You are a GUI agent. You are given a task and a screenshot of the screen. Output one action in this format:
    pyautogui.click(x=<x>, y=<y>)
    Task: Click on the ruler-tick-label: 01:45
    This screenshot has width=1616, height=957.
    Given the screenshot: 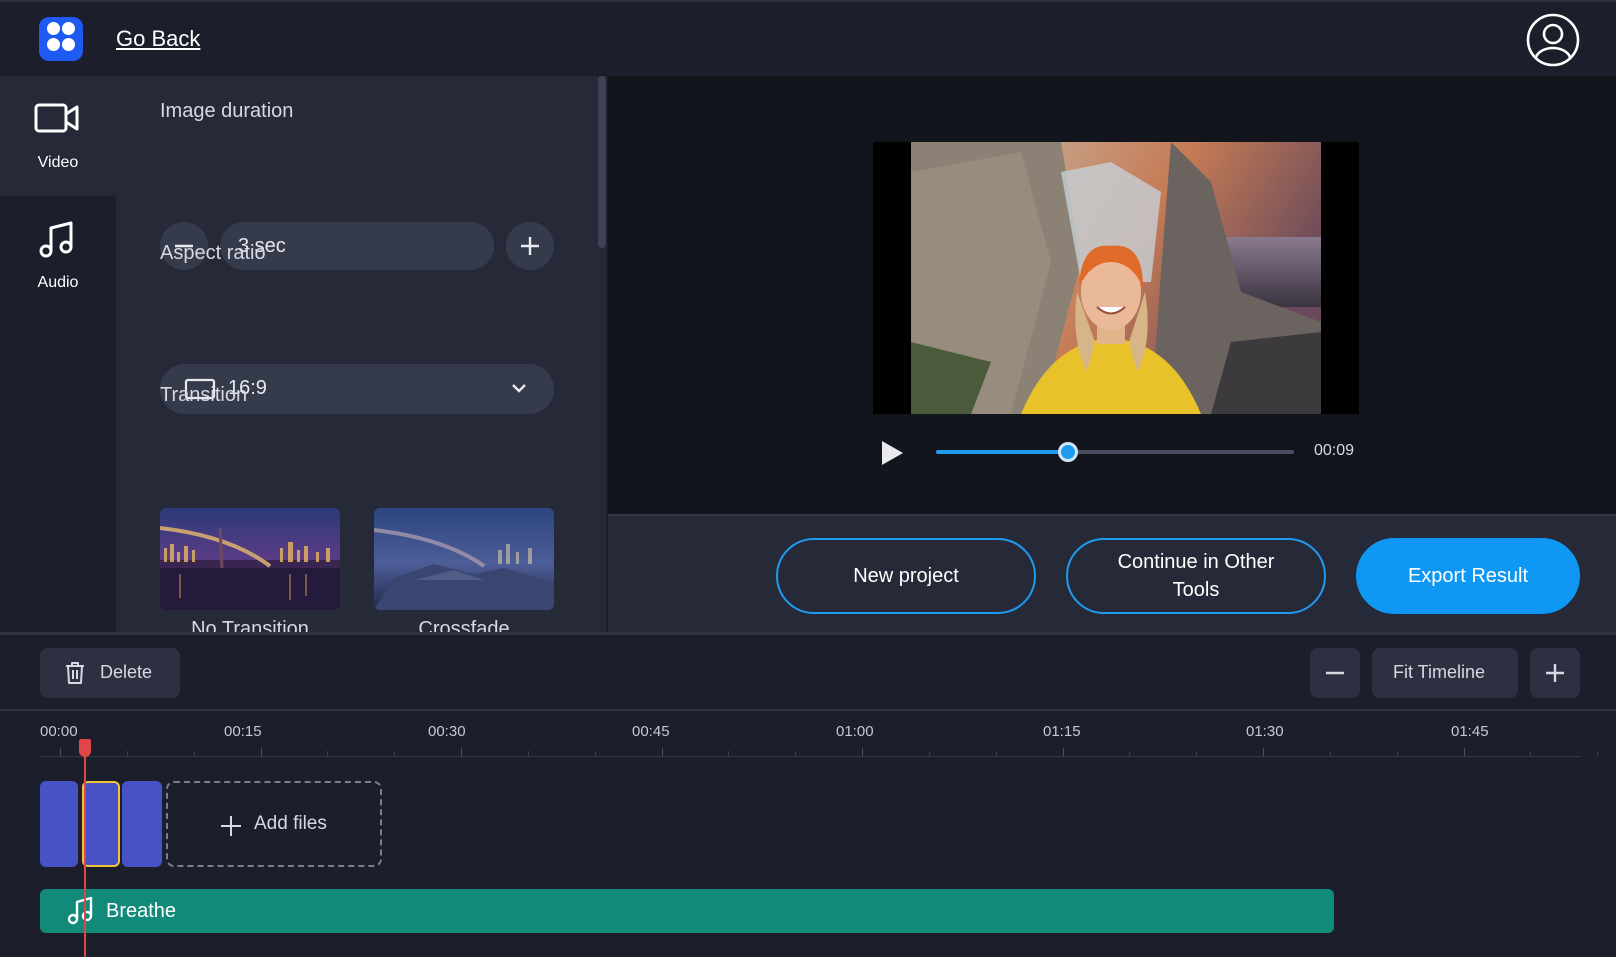 What is the action you would take?
    pyautogui.click(x=1470, y=731)
    